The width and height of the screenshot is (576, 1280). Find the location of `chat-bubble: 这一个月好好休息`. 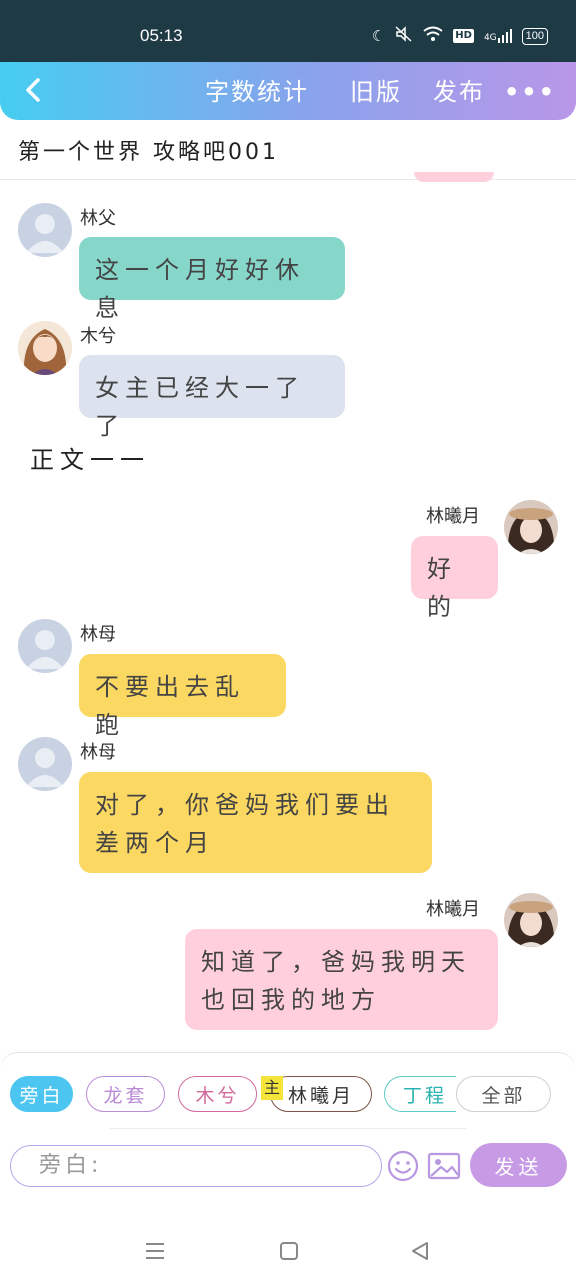

chat-bubble: 这一个月好好休息 is located at coordinates (212, 279).